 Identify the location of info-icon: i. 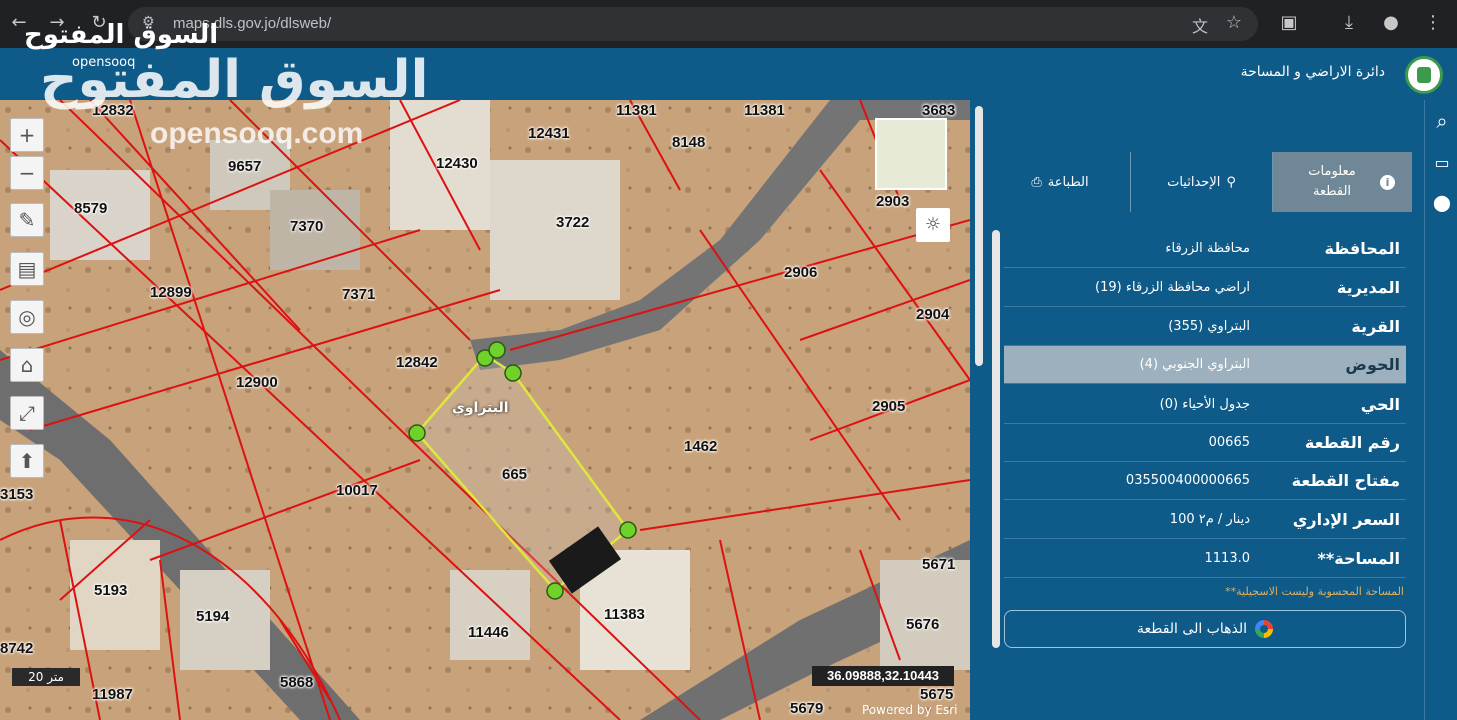
(1387, 182).